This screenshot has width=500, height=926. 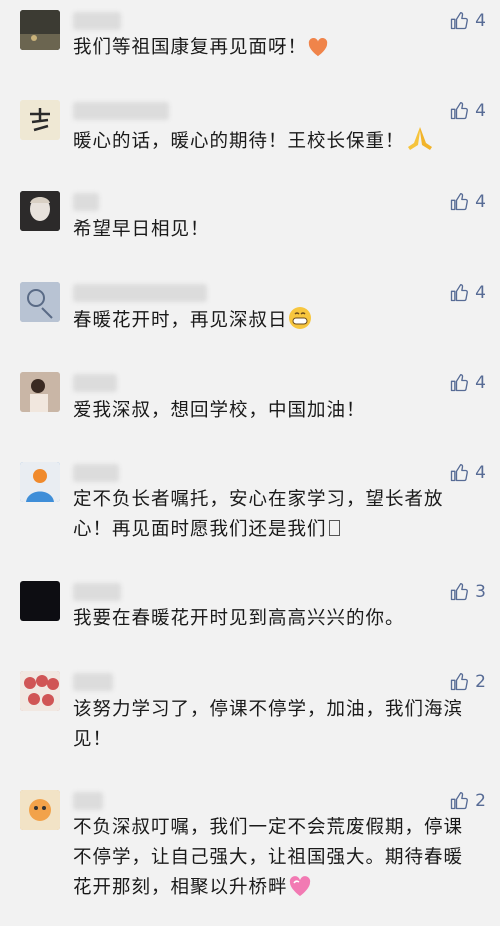 I want to click on comment-text: 我们等祖国康复再见面呀！, so click(x=273, y=50).